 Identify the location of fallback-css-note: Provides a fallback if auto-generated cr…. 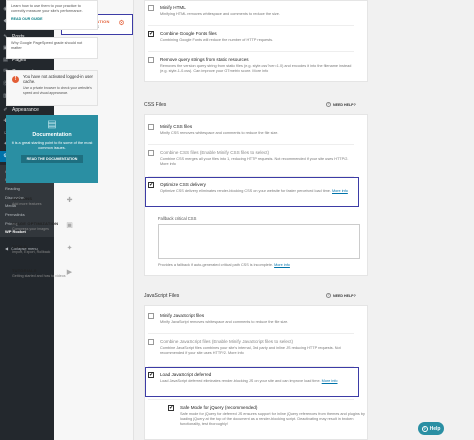
(224, 265).